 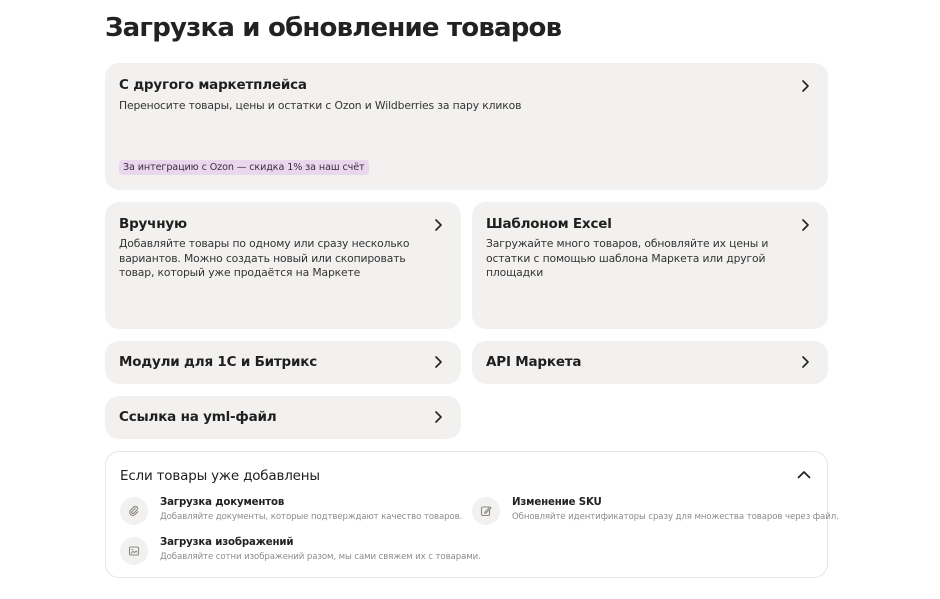 I want to click on chevron-up-icon, so click(x=804, y=474).